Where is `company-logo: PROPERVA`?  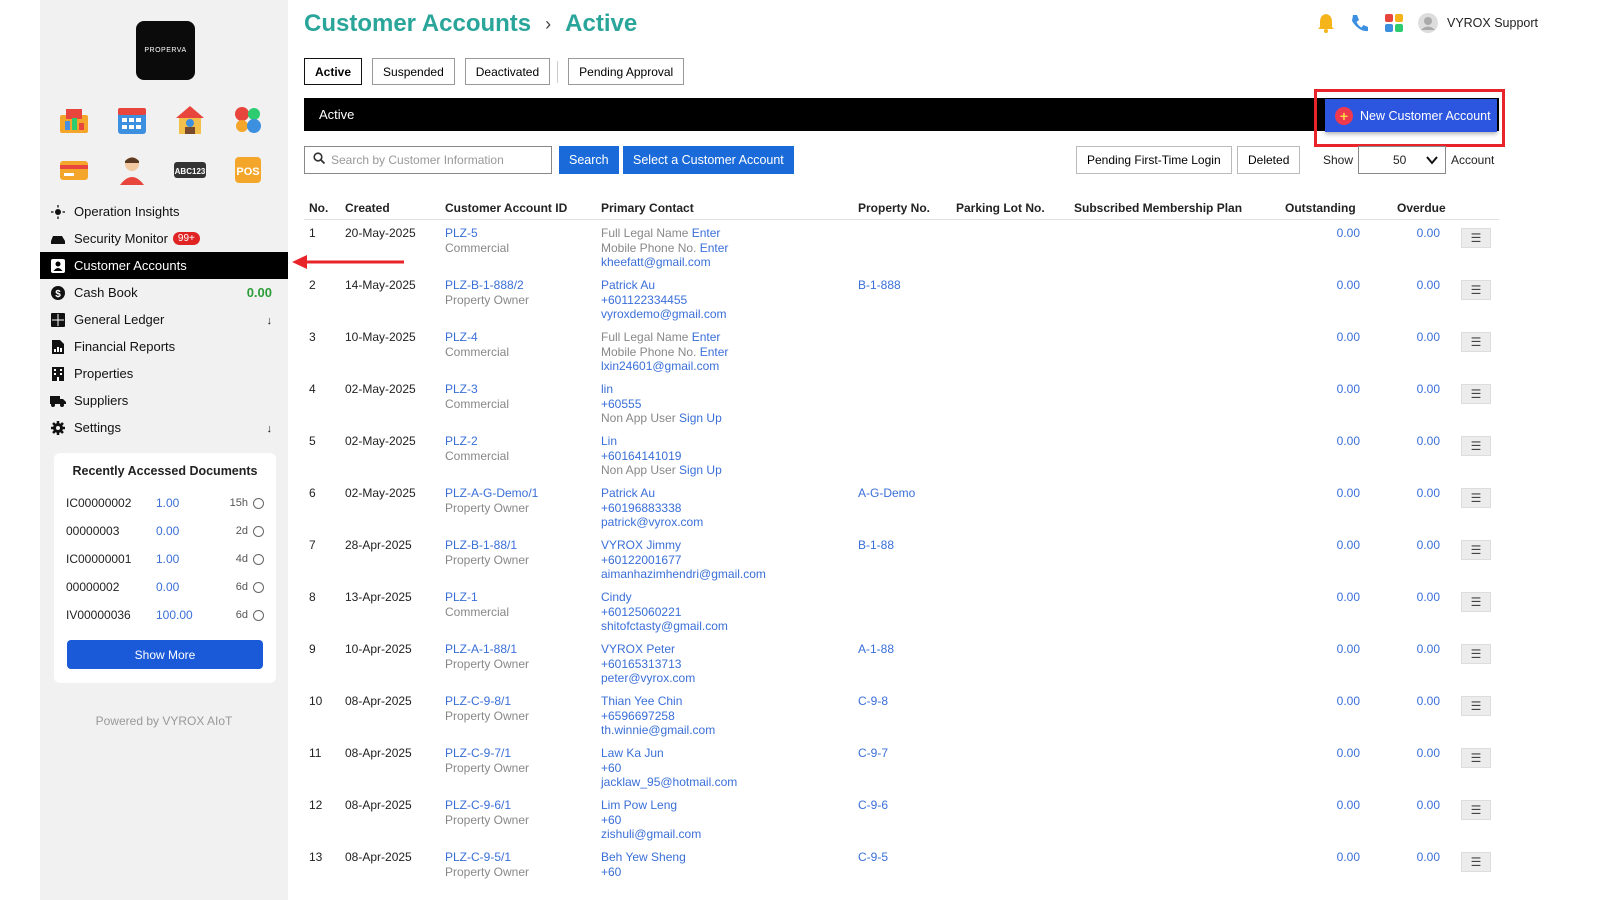 company-logo: PROPERVA is located at coordinates (165, 50).